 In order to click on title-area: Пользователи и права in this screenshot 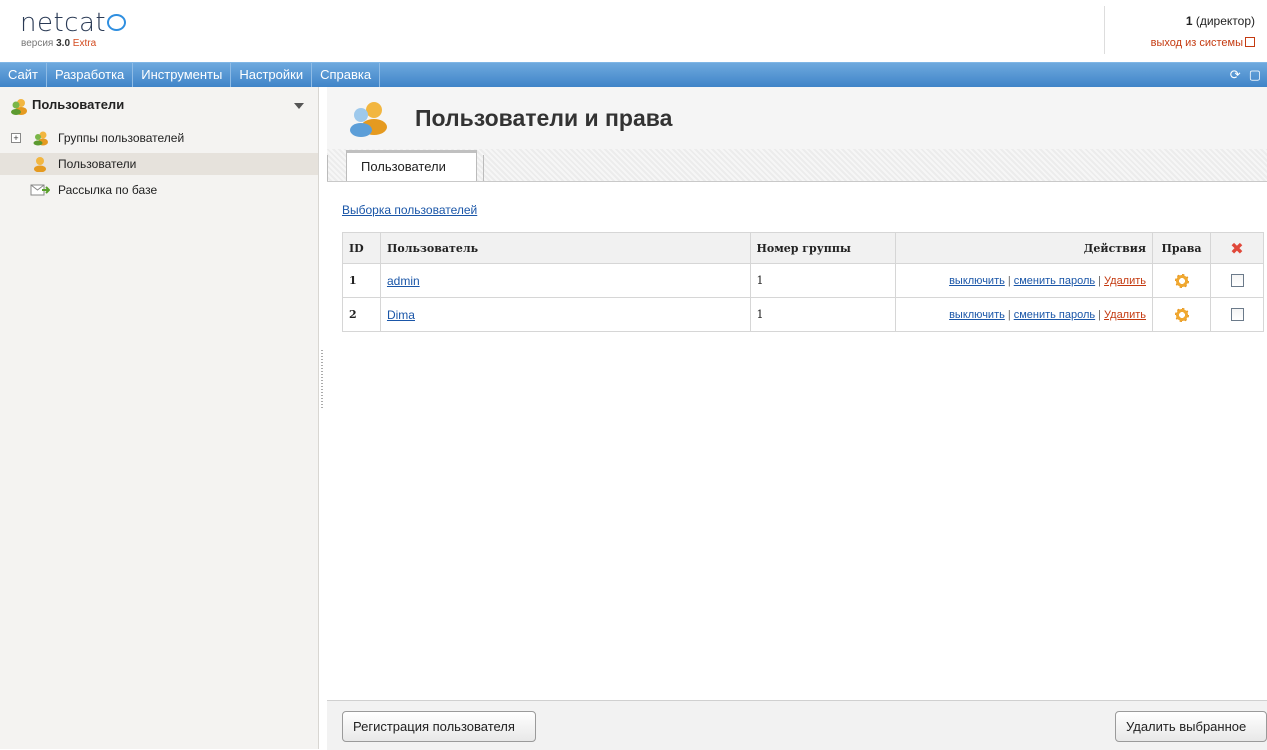, I will do `click(797, 118)`.